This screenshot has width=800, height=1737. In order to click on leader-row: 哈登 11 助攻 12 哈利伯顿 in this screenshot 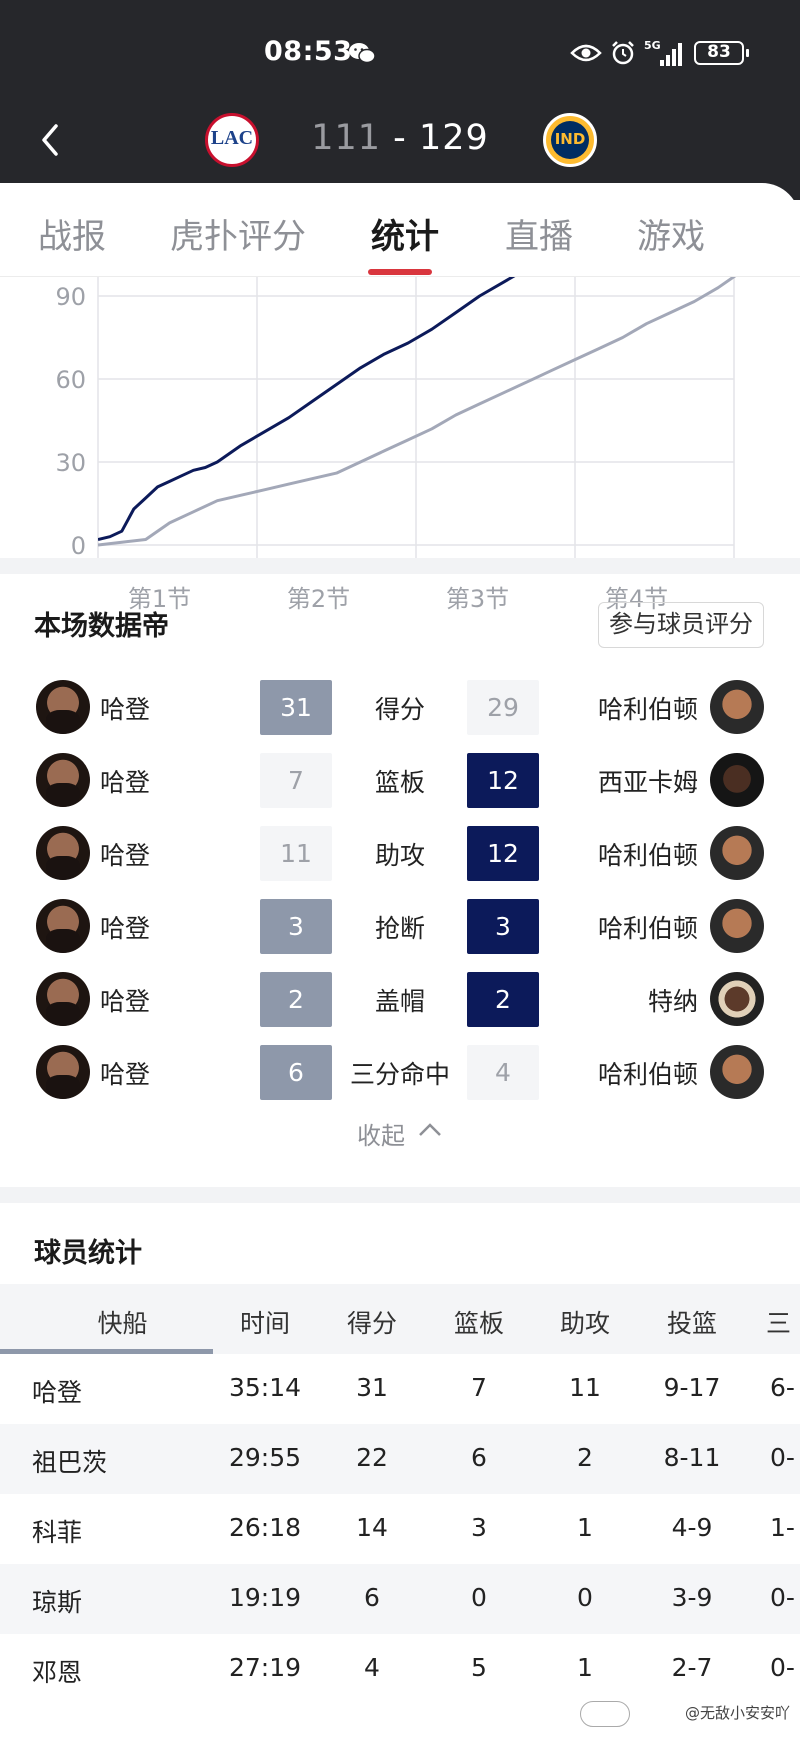, I will do `click(400, 854)`.